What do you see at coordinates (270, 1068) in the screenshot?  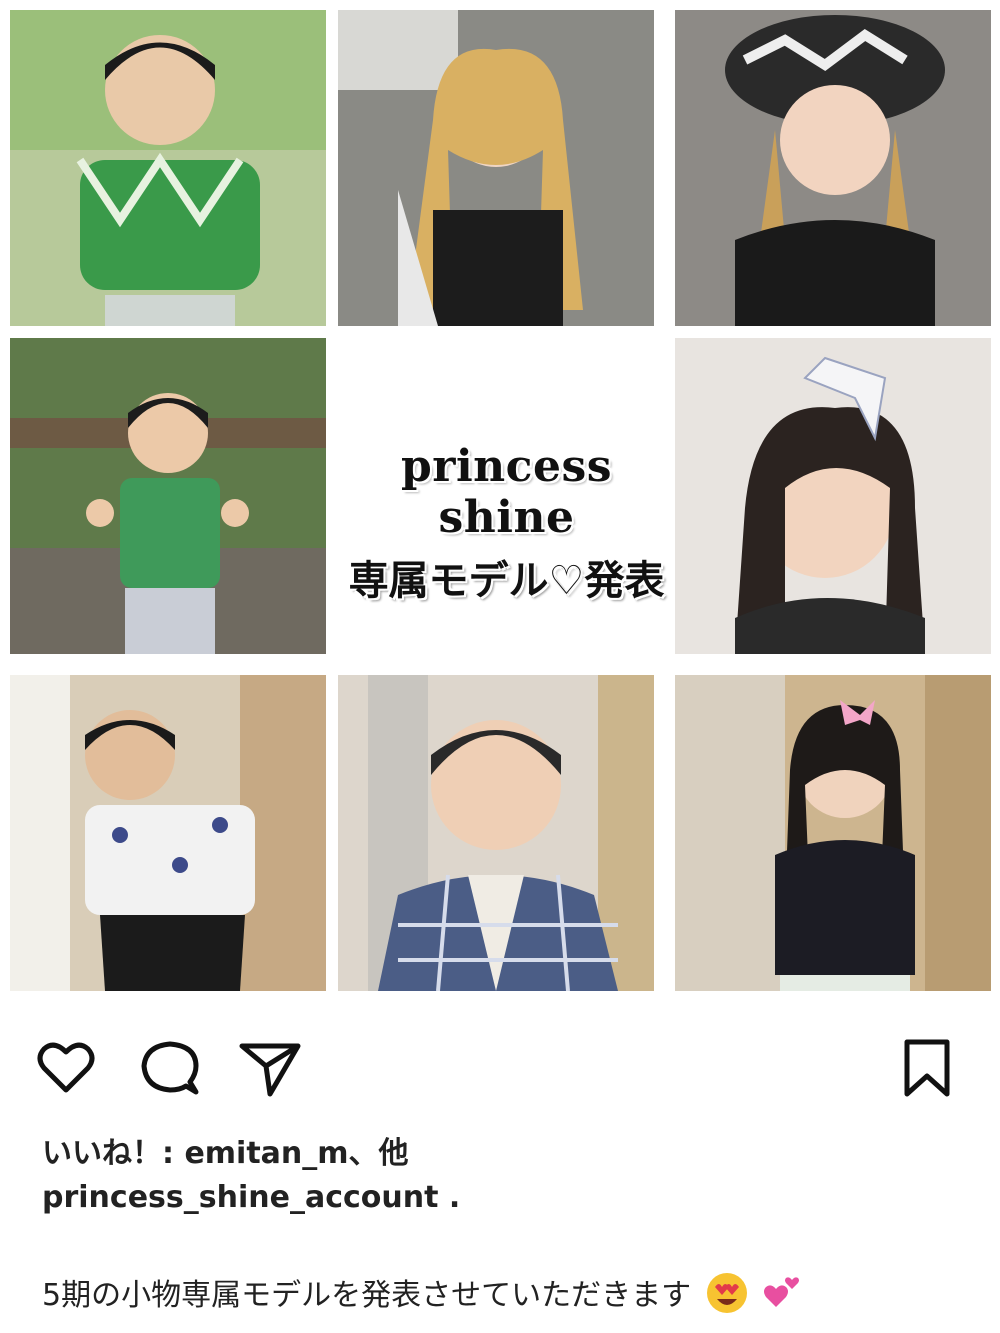 I see `paper-plane-icon` at bounding box center [270, 1068].